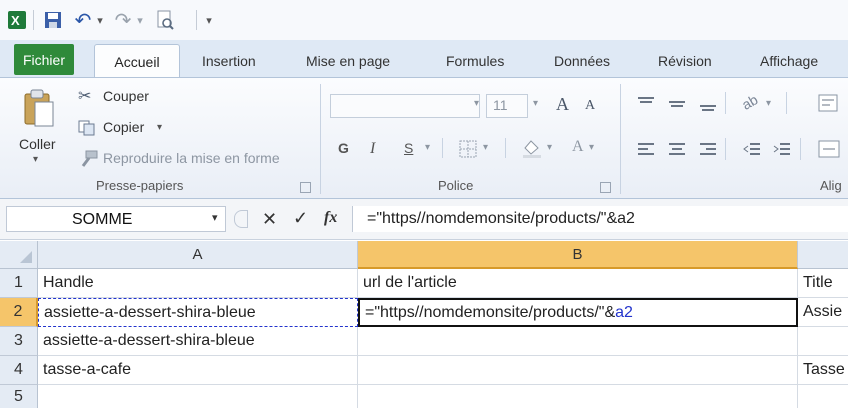 Image resolution: width=848 pixels, height=408 pixels. Describe the element at coordinates (241, 219) in the screenshot. I see `formula-bar-resize-handle` at that location.